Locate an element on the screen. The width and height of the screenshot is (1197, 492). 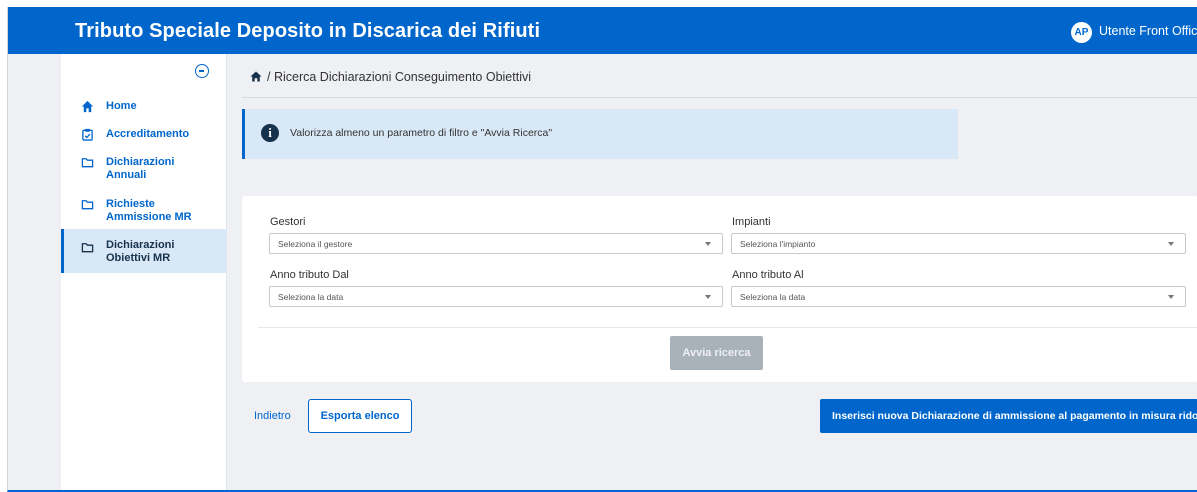
sidebar-item-accreditamento: Accreditamento is located at coordinates (144, 135).